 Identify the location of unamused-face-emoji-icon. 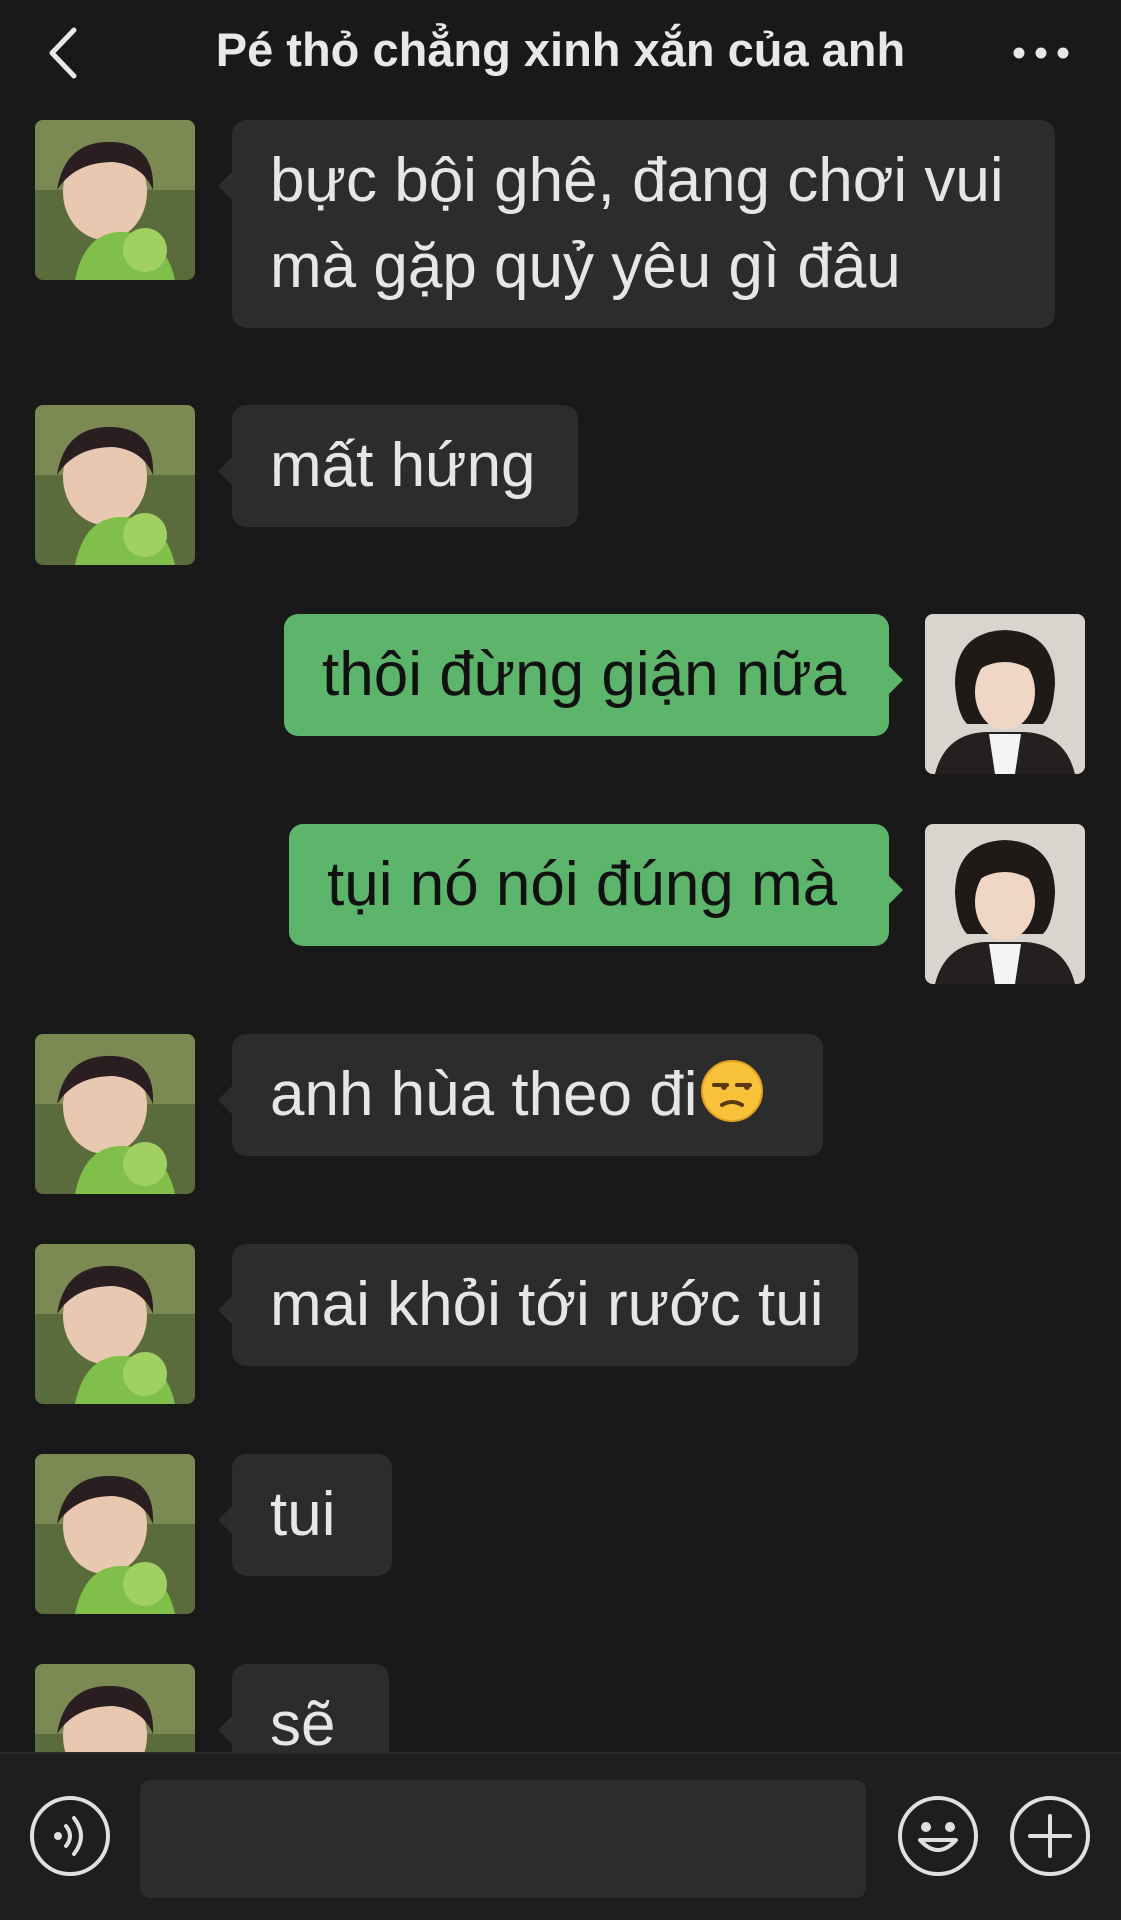
(732, 1091).